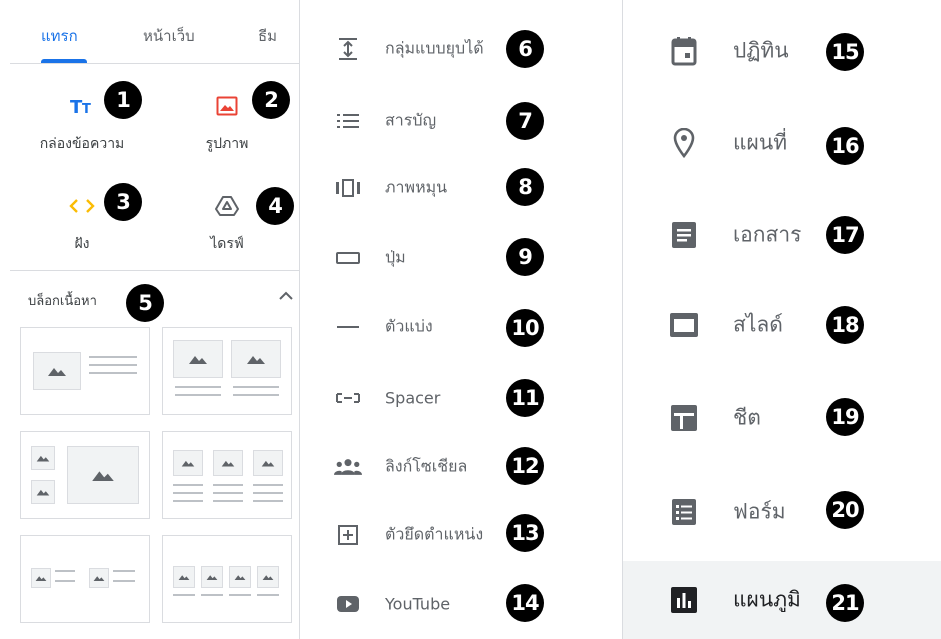 Image resolution: width=941 pixels, height=639 pixels. I want to click on active-tab-indicator, so click(64, 61).